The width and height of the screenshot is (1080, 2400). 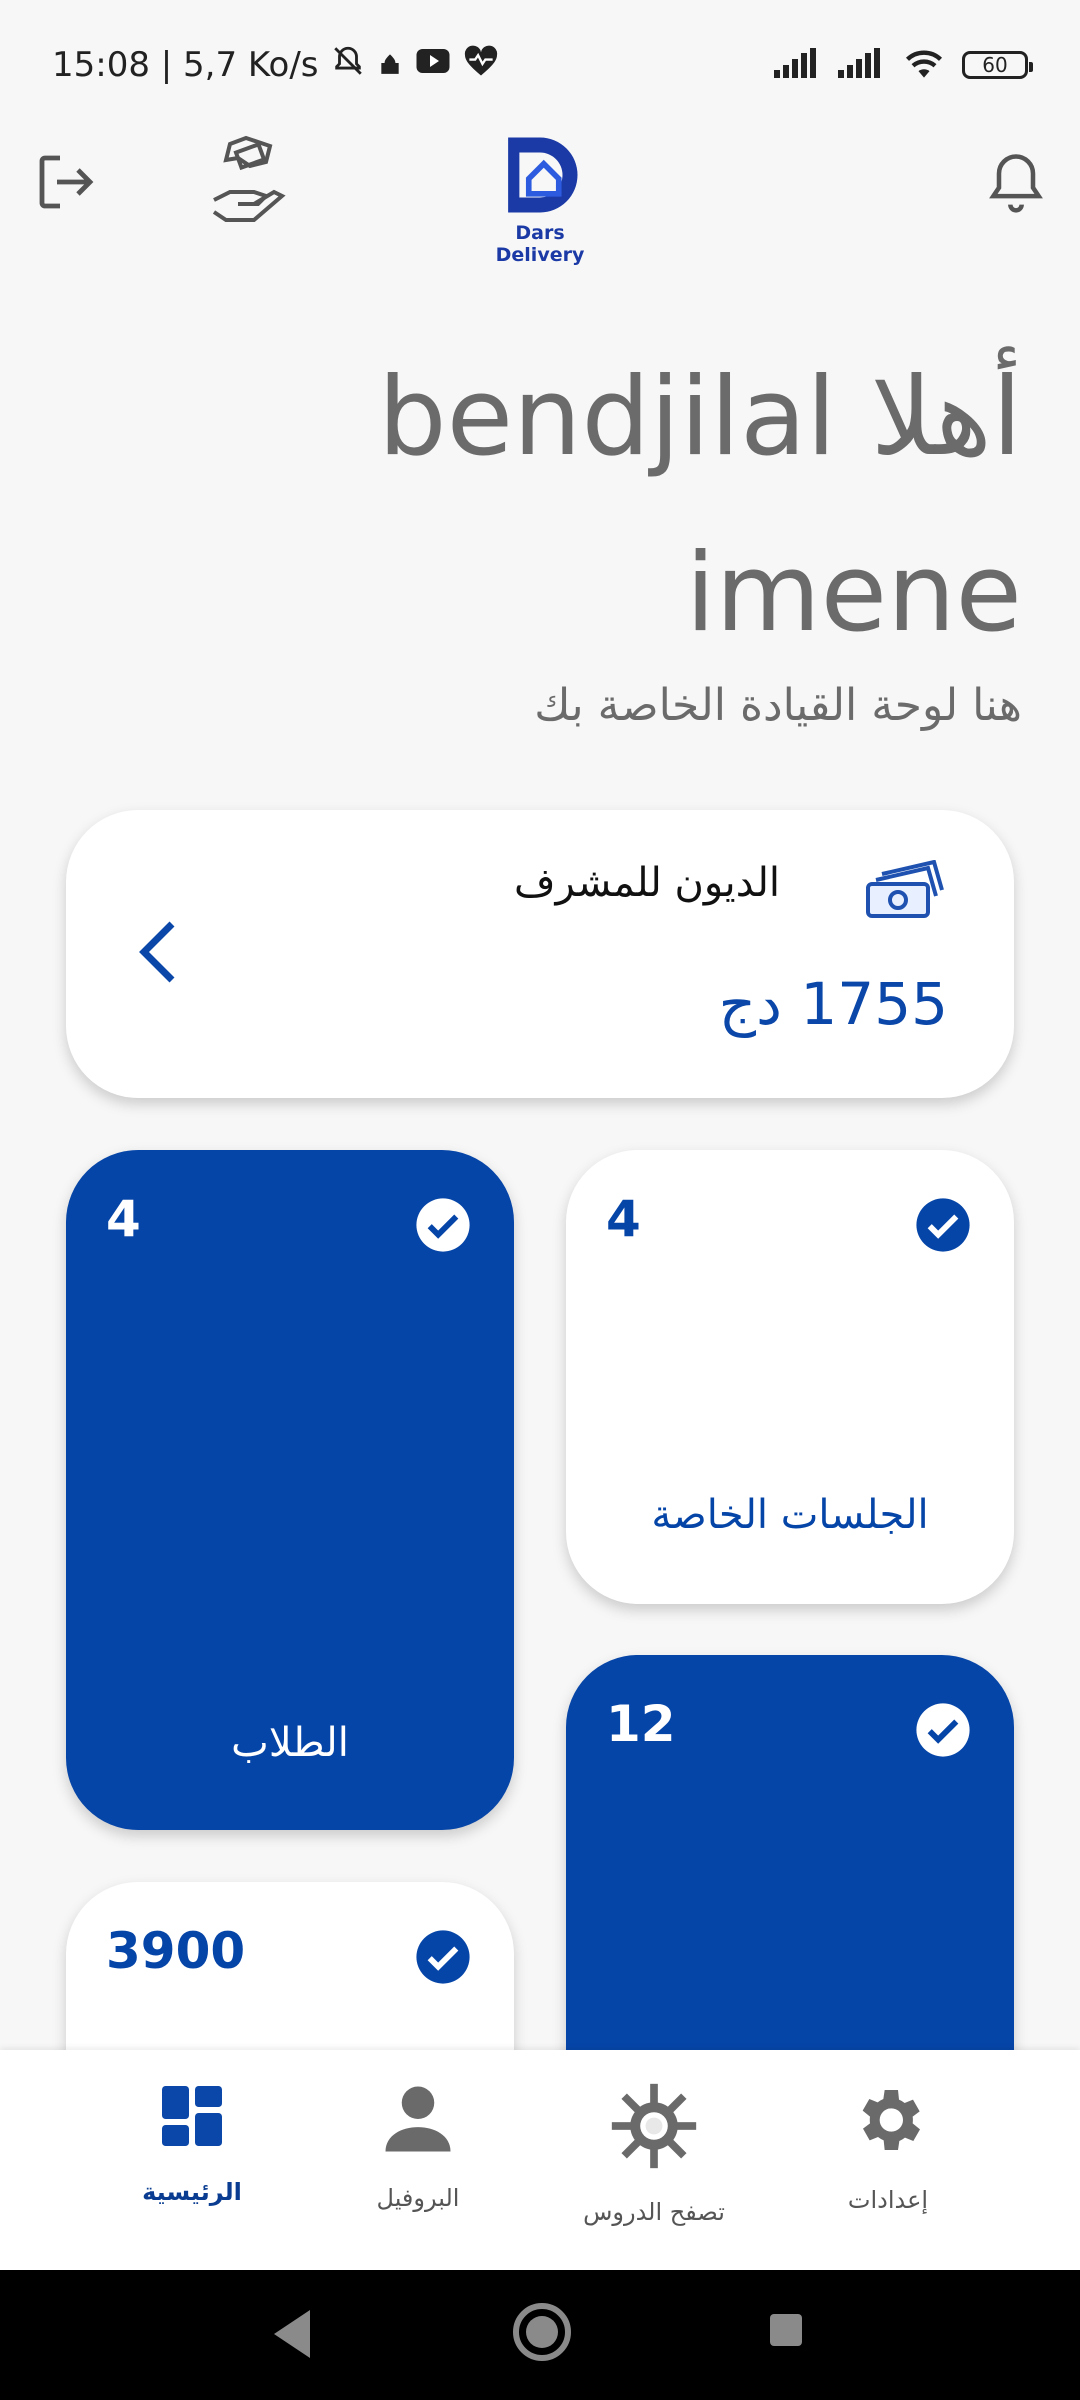 I want to click on status-right: 60, so click(x=903, y=65).